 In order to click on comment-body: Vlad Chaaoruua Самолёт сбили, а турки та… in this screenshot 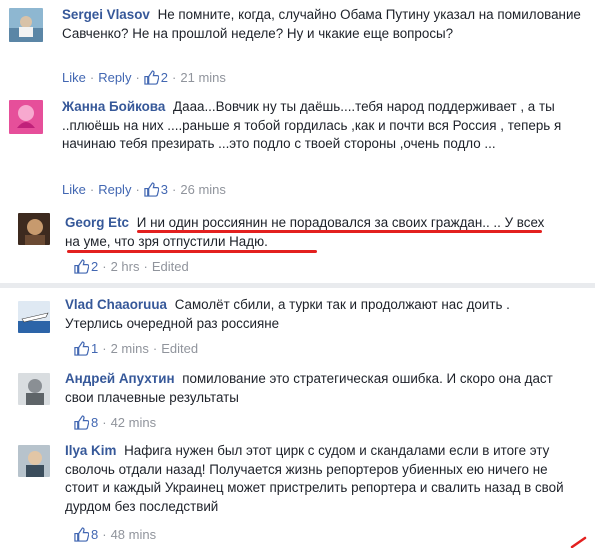, I will do `click(305, 314)`.